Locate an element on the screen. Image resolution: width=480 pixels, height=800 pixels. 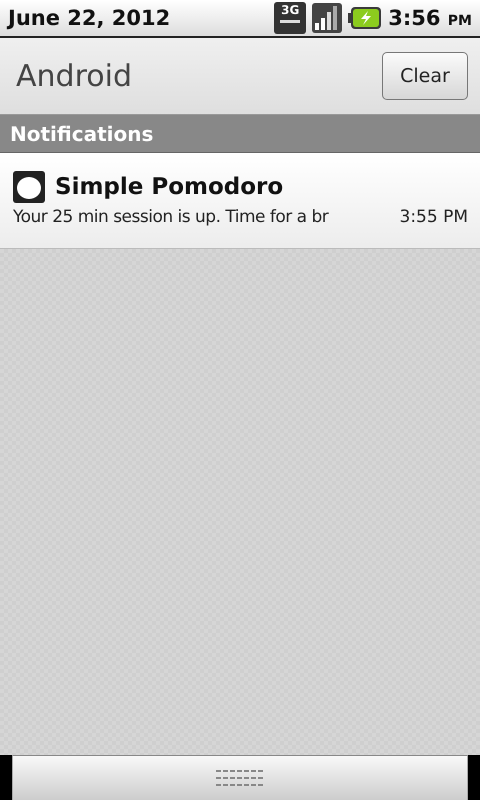
drag-handle is located at coordinates (240, 777).